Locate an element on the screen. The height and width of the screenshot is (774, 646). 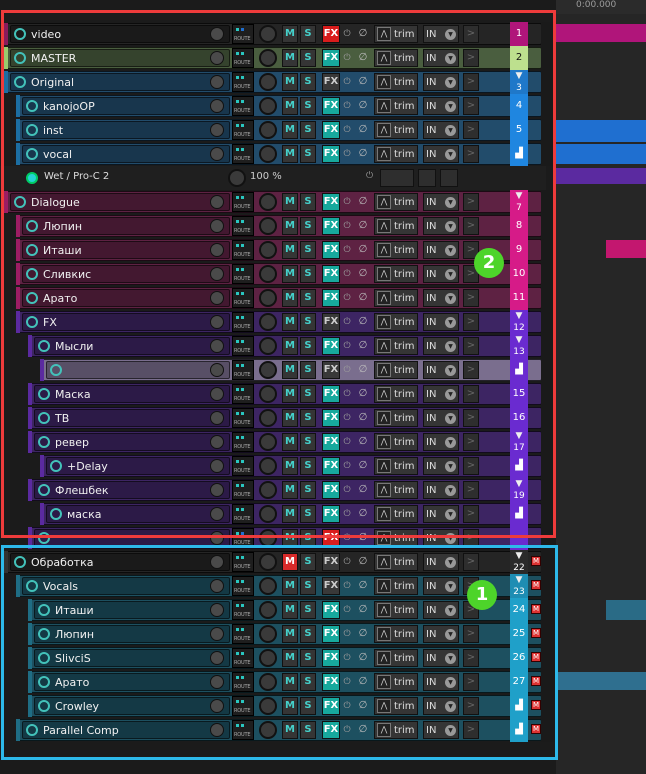
track-name-box: Люпин is located at coordinates (132, 634).